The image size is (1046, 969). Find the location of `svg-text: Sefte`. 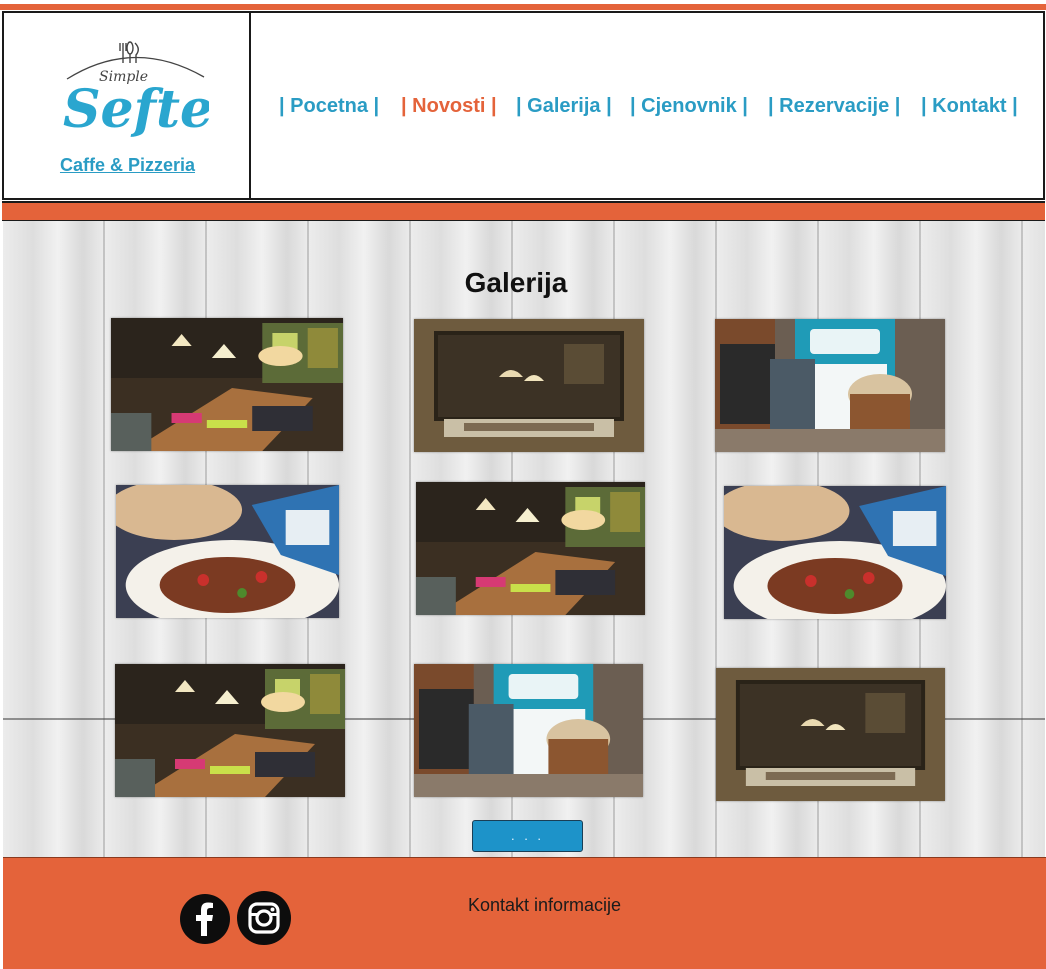

svg-text: Sefte is located at coordinates (136, 109).